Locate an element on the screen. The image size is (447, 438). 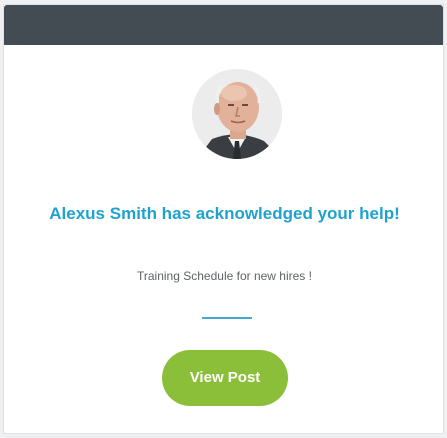
post-title: Training Schedule for new hires ! is located at coordinates (224, 276).